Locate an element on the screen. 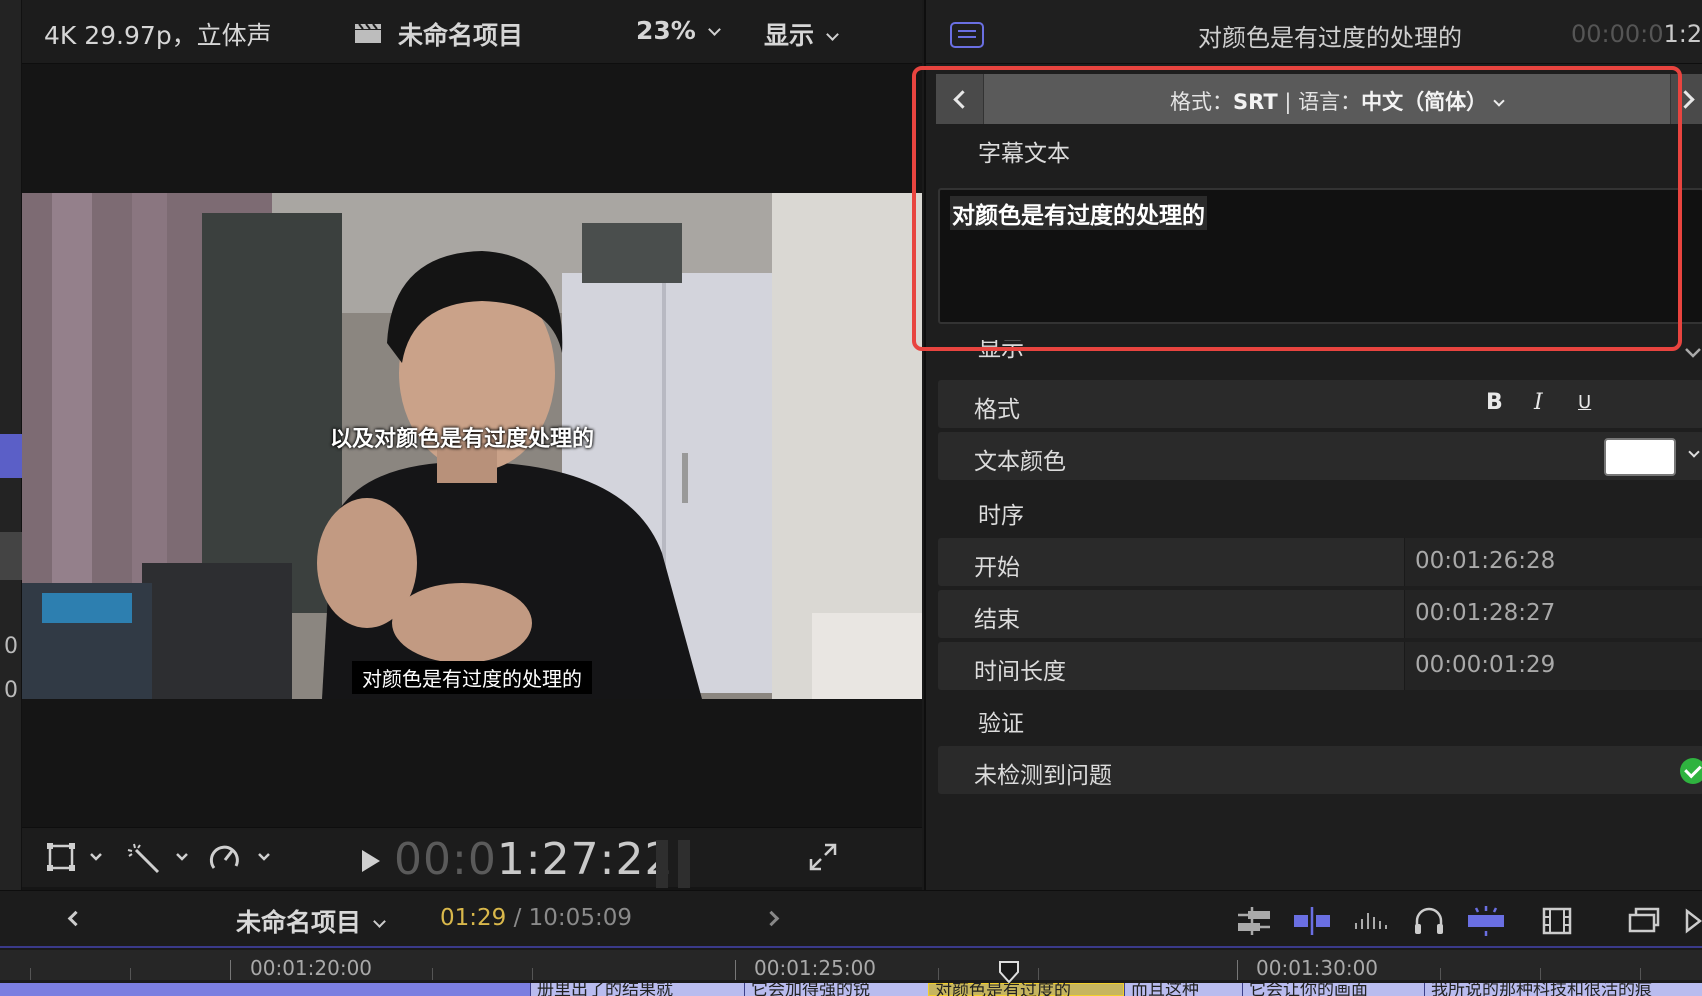  caption-clip-text: 而且这种 is located at coordinates (1165, 989).